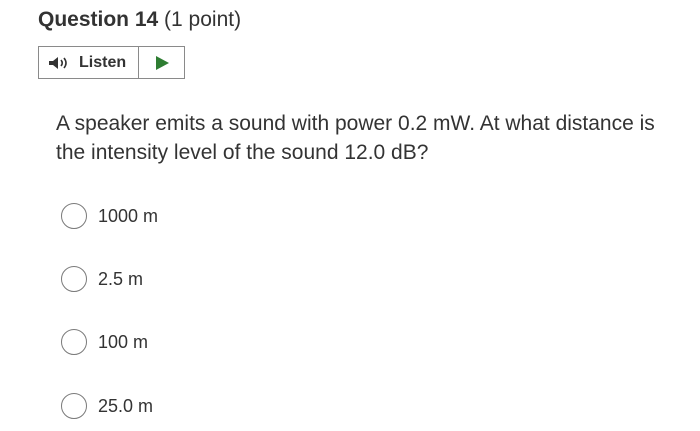  I want to click on play-icon, so click(162, 62).